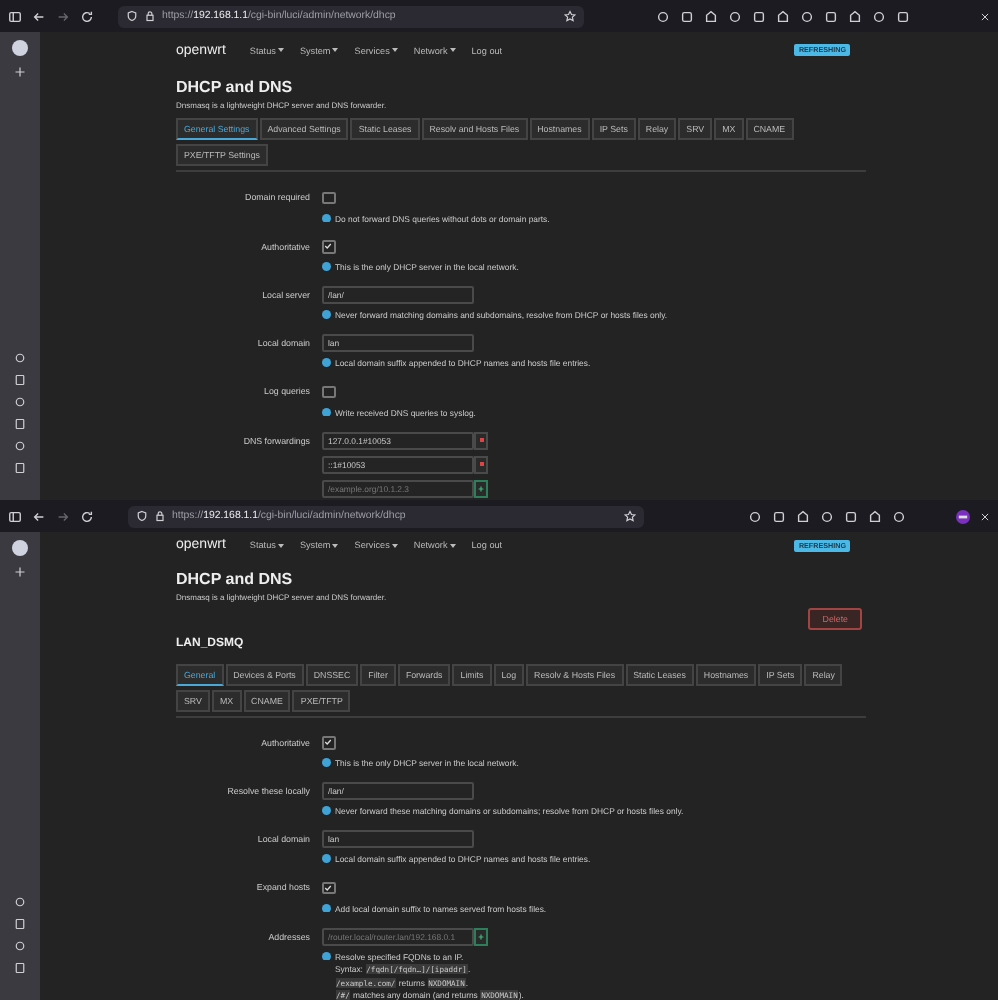 This screenshot has width=998, height=1000. Describe the element at coordinates (963, 516) in the screenshot. I see `avatar-icon` at that location.